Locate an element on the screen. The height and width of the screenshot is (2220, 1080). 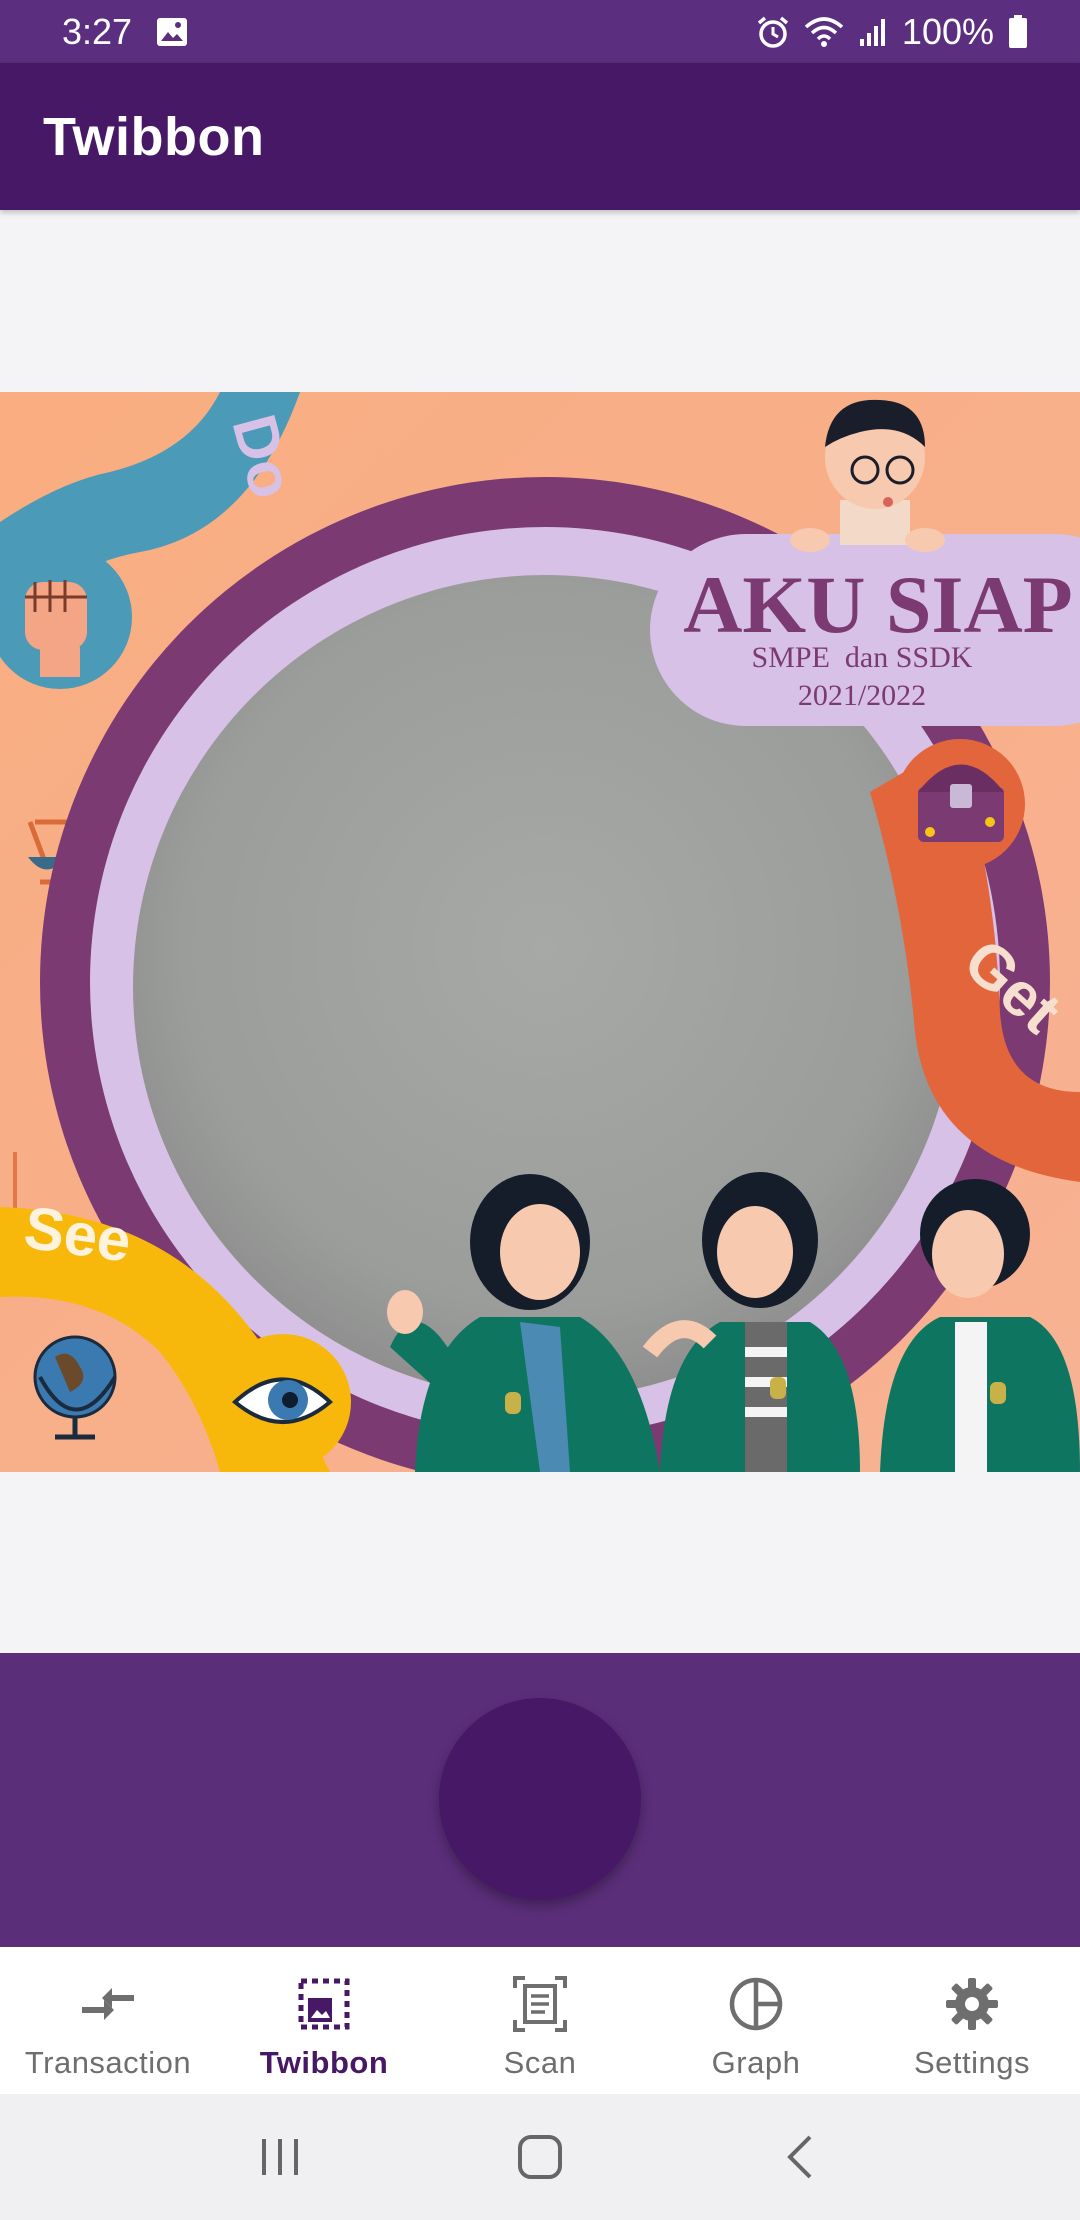
app-bar: Twibbon is located at coordinates (540, 136).